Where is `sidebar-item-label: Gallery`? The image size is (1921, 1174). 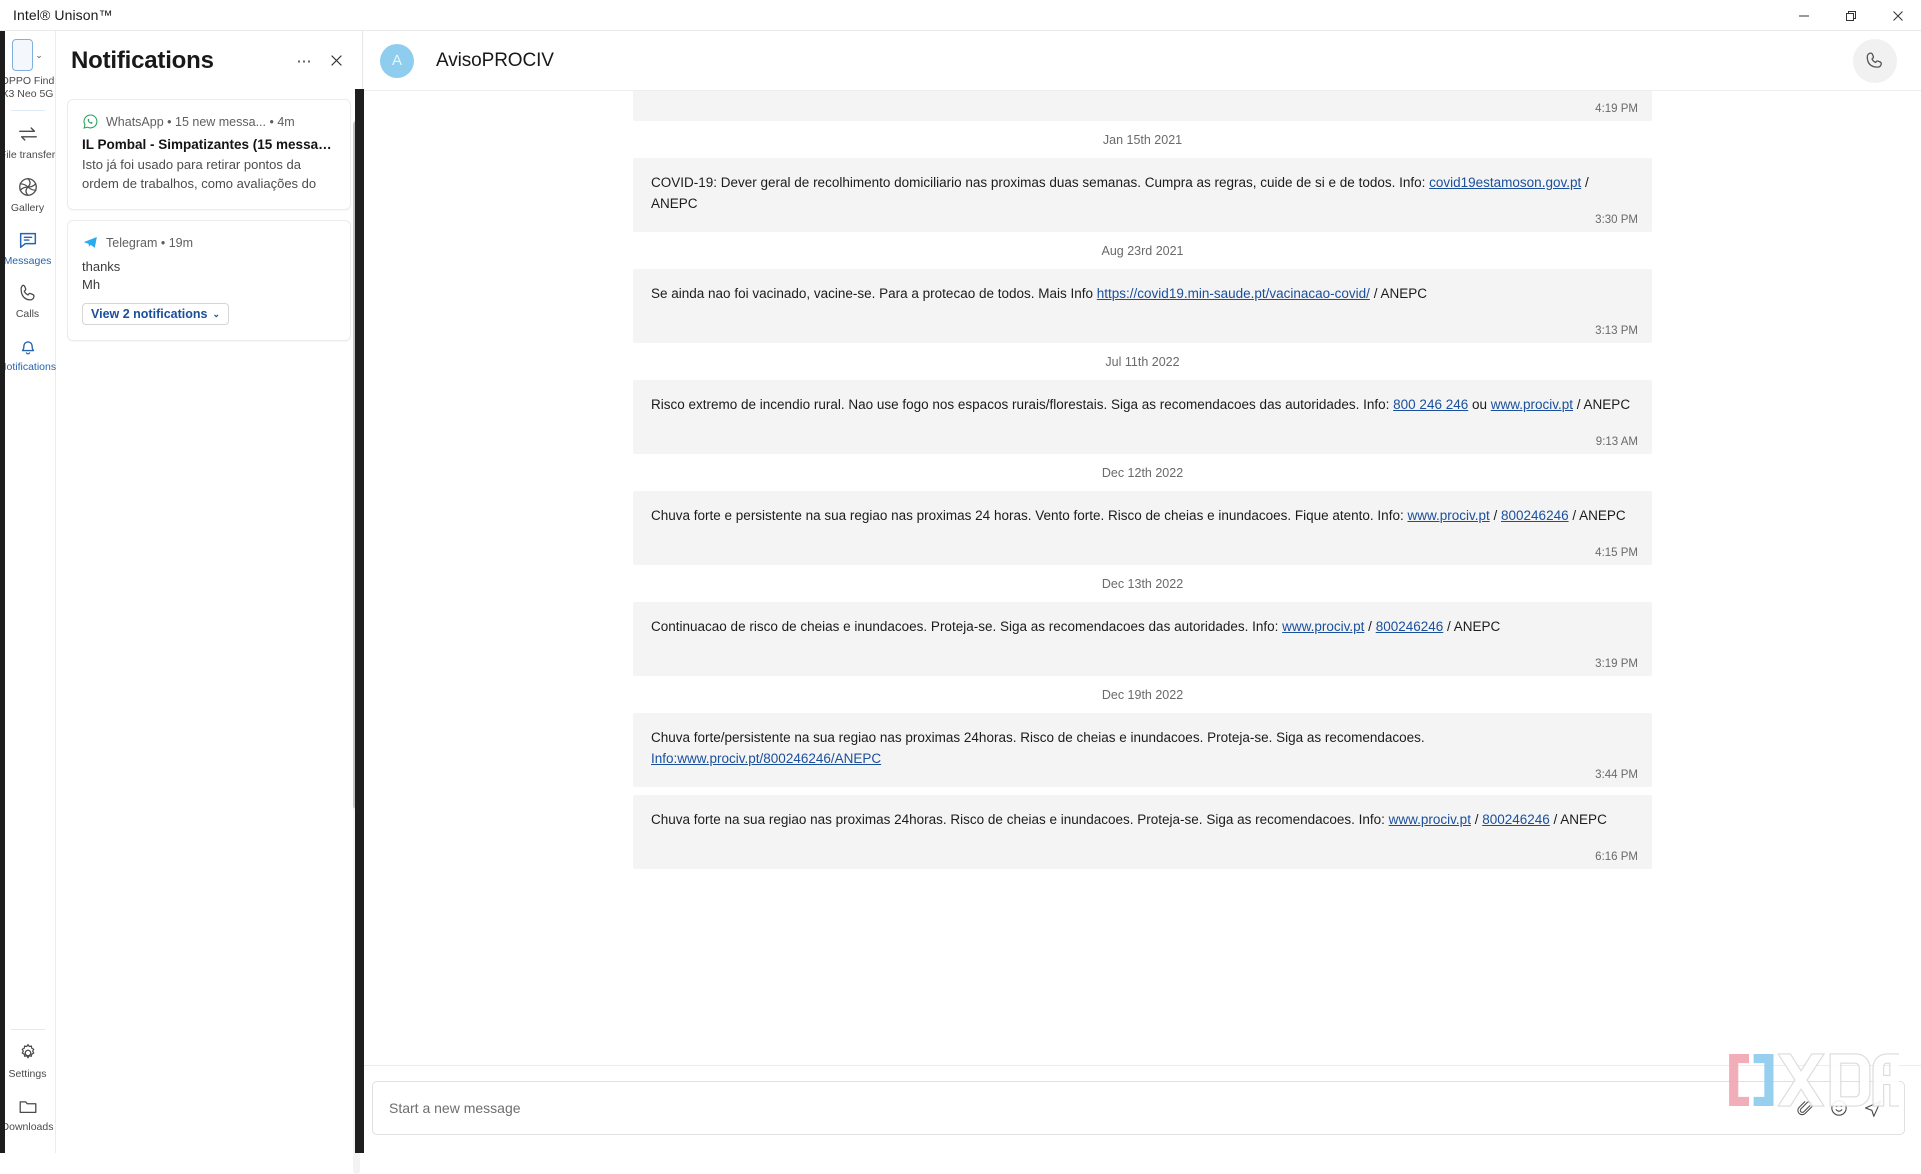
sidebar-item-label: Gallery is located at coordinates (27, 208).